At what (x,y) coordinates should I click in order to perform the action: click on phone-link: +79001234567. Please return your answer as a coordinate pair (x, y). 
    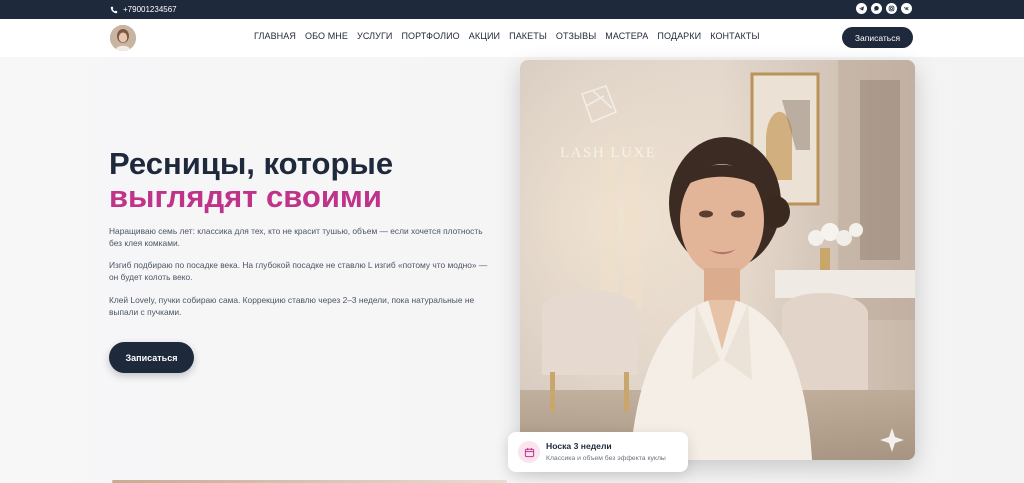
    Looking at the image, I should click on (143, 9).